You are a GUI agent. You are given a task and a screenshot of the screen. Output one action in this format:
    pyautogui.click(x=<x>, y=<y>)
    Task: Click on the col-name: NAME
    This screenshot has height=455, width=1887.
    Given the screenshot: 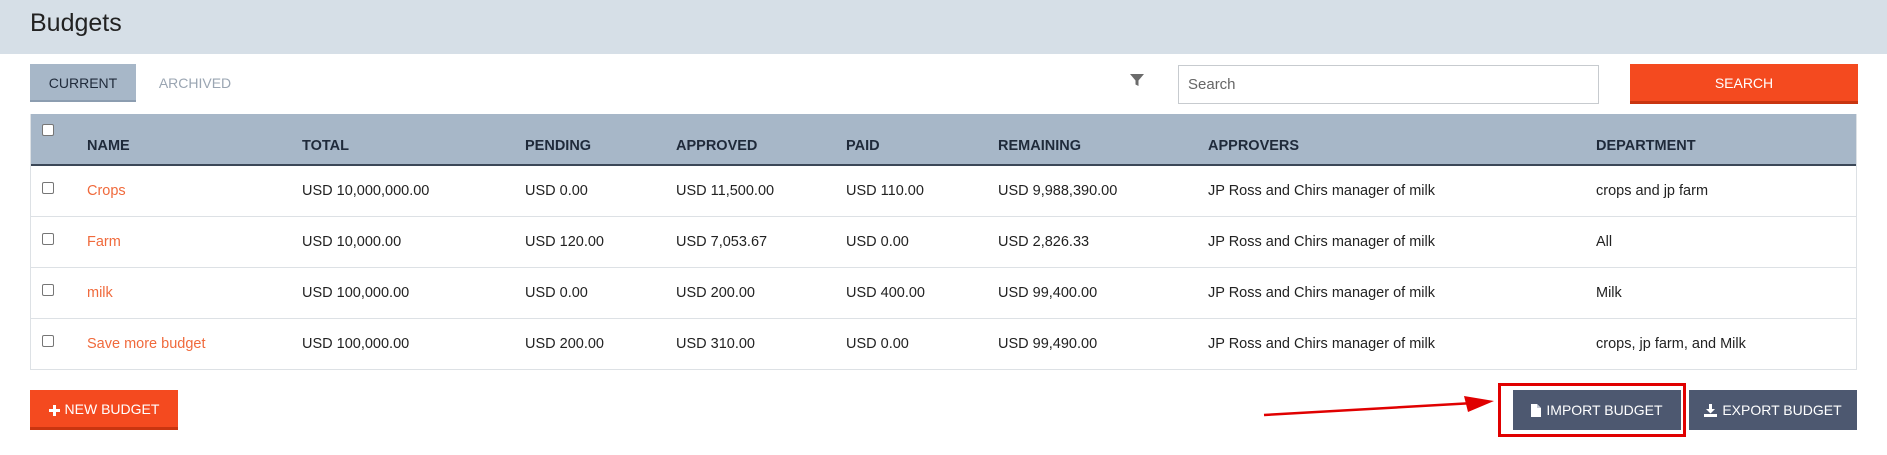 What is the action you would take?
    pyautogui.click(x=194, y=139)
    